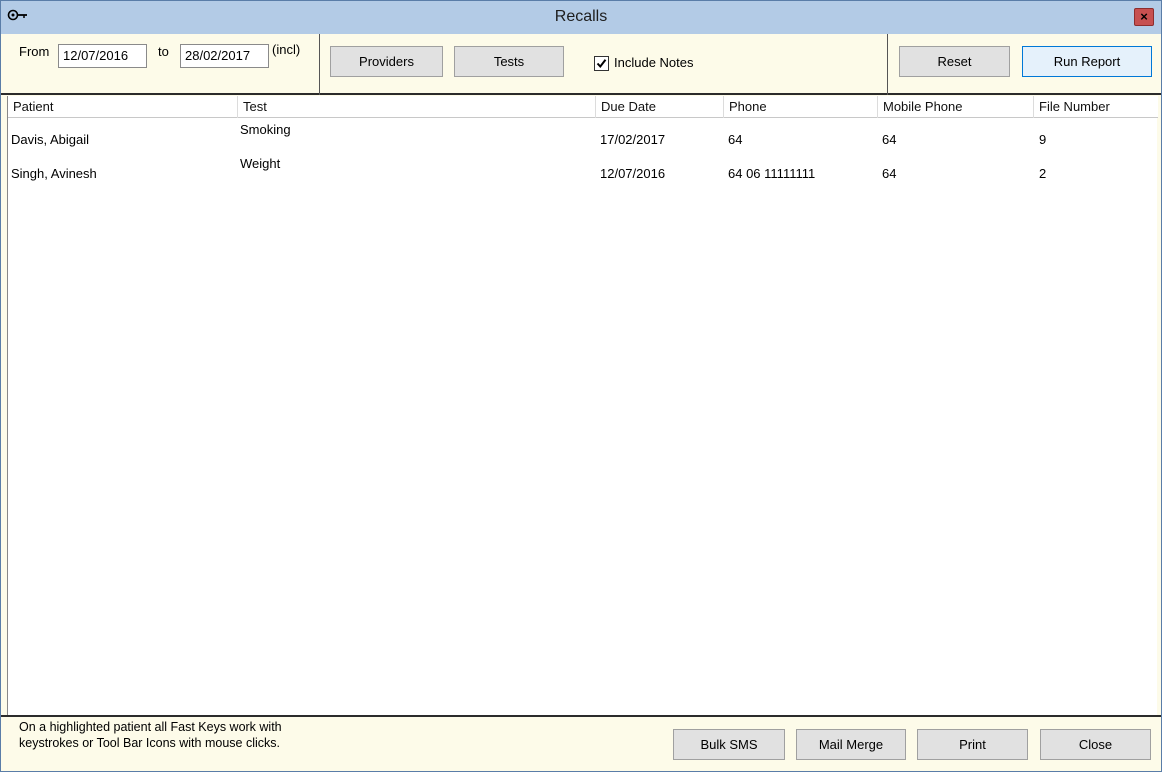 The width and height of the screenshot is (1162, 772). I want to click on print-button: Print, so click(972, 744).